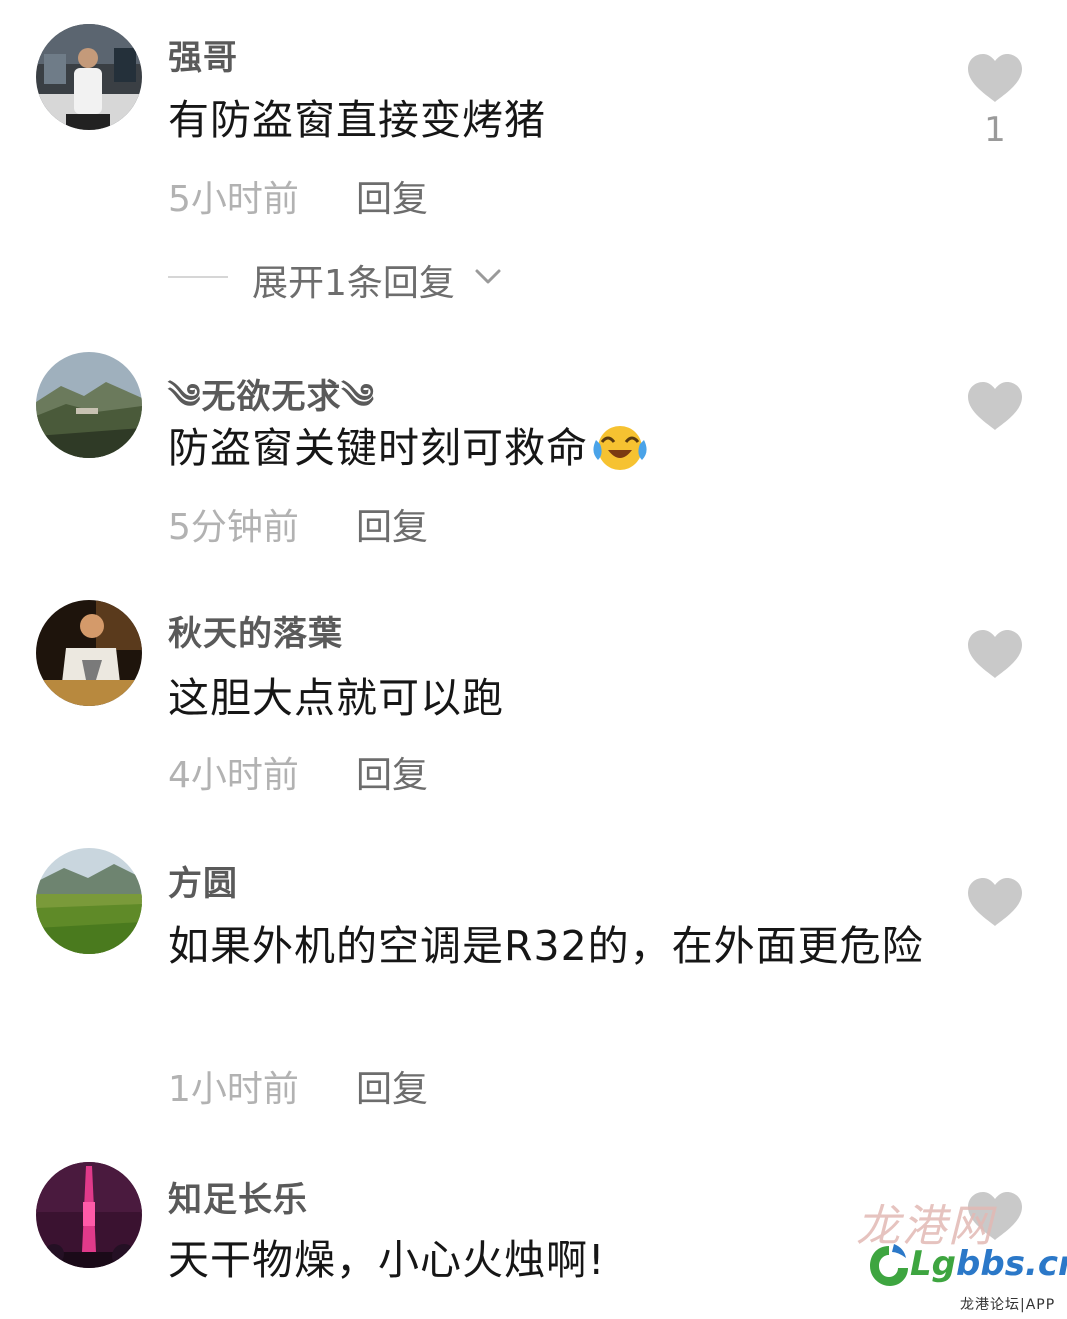 This screenshot has width=1067, height=1319. Describe the element at coordinates (203, 54) in the screenshot. I see `comment-username: 强哥` at that location.